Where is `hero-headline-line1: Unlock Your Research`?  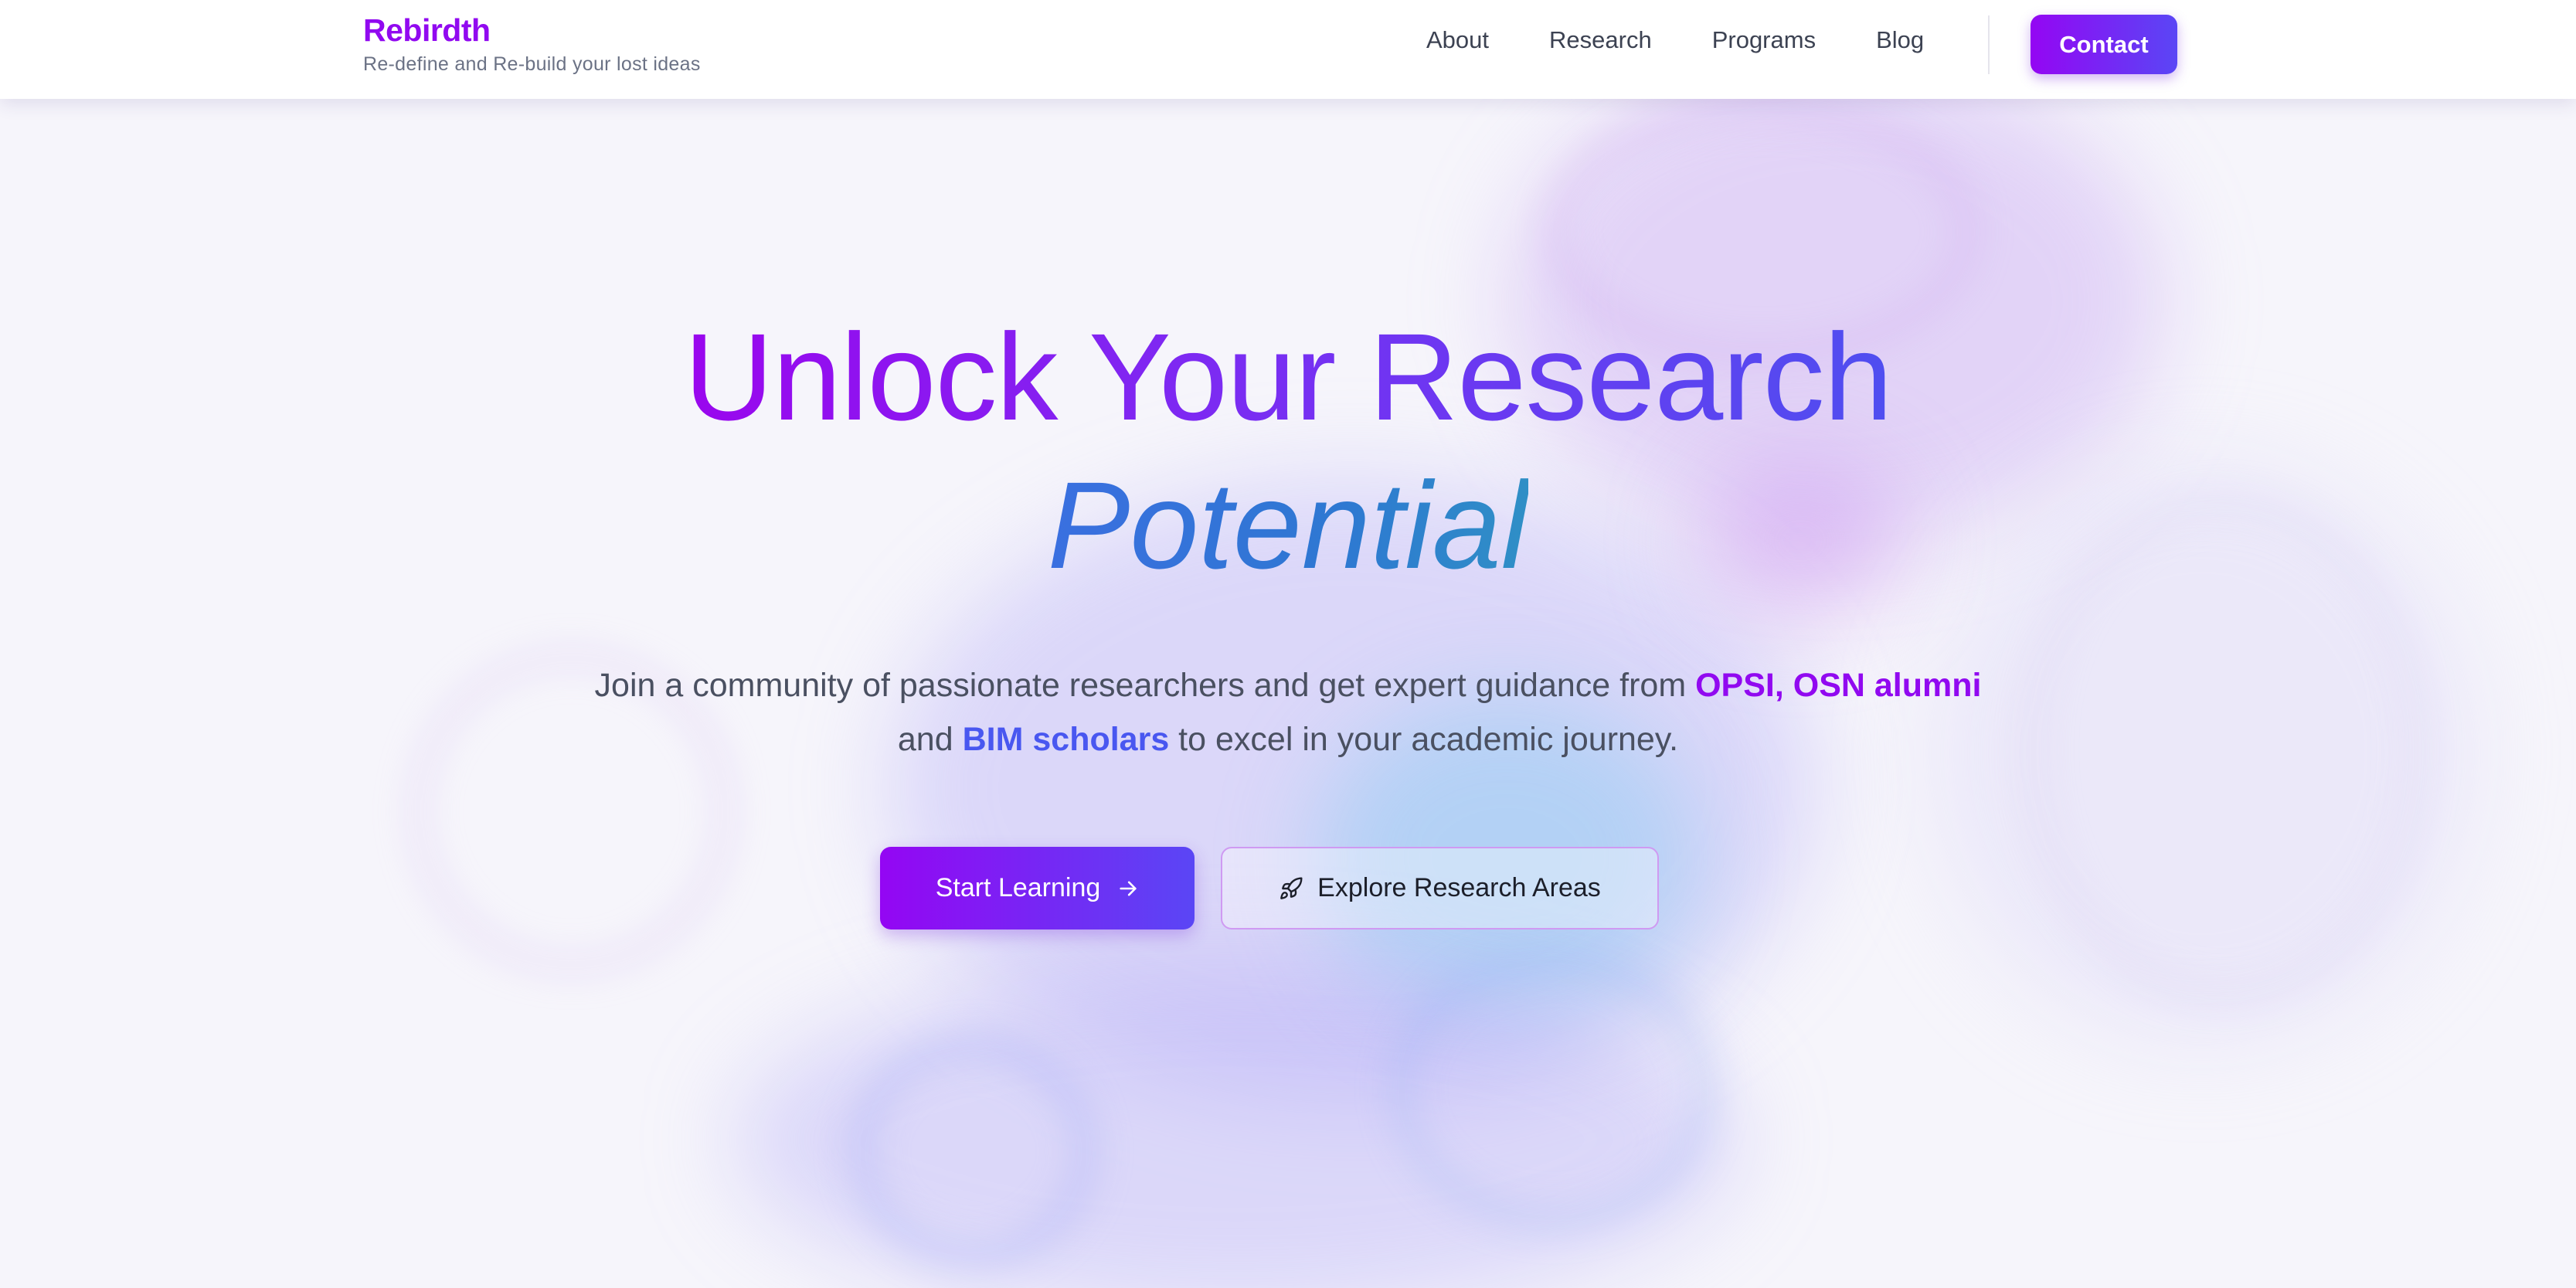
hero-headline-line1: Unlock Your Research is located at coordinates (1288, 377).